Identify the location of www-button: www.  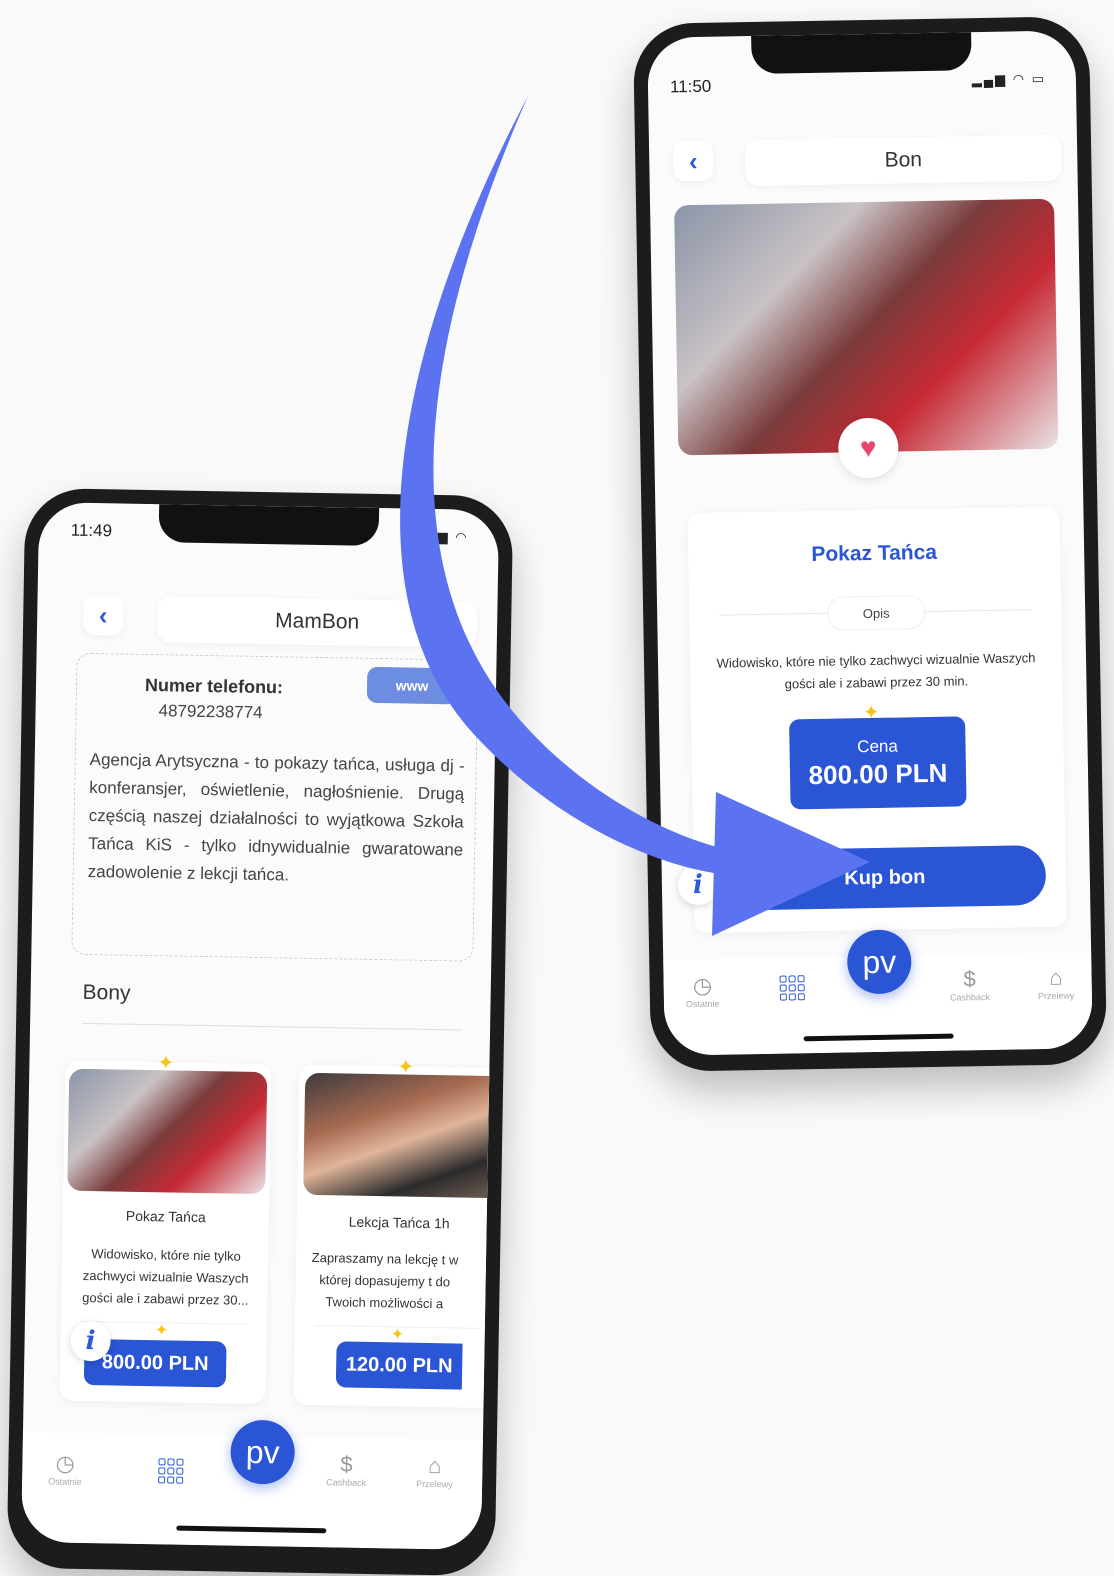
(412, 685).